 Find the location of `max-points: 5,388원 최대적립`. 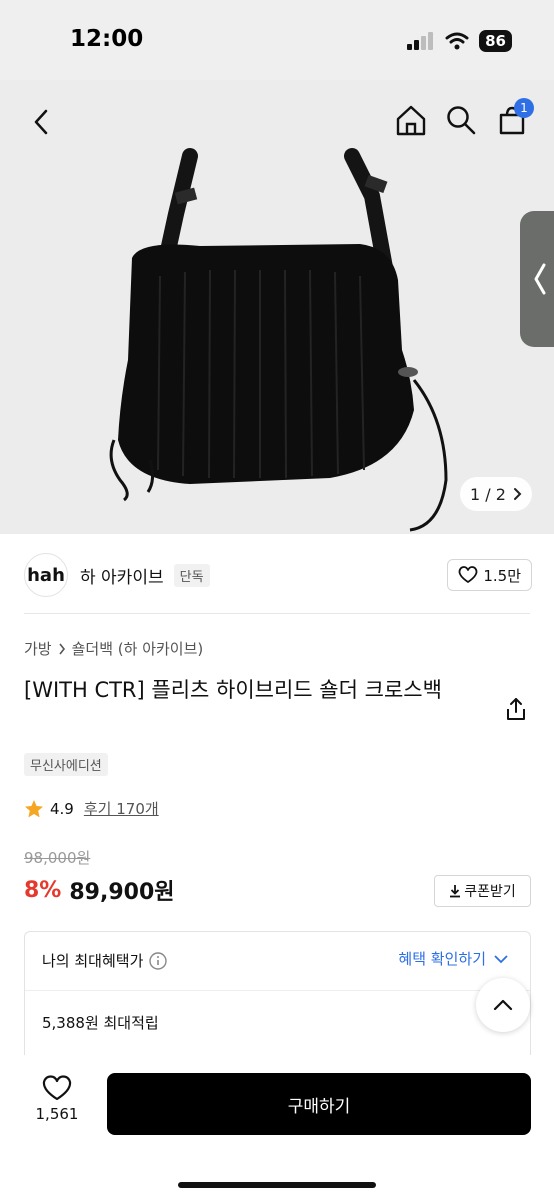

max-points: 5,388원 최대적립 is located at coordinates (100, 1023).